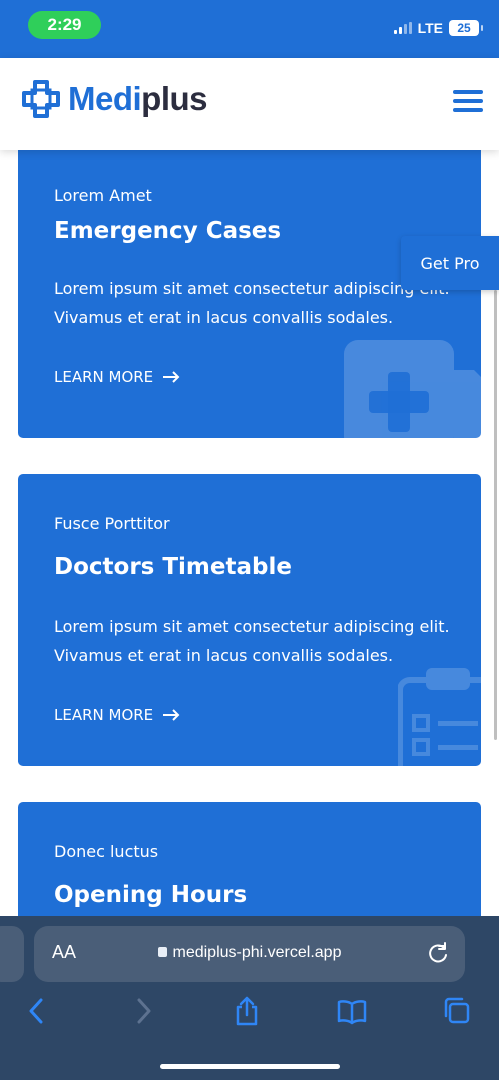 The width and height of the screenshot is (499, 1080). I want to click on card-subtitle: Lorem Amet, so click(103, 195).